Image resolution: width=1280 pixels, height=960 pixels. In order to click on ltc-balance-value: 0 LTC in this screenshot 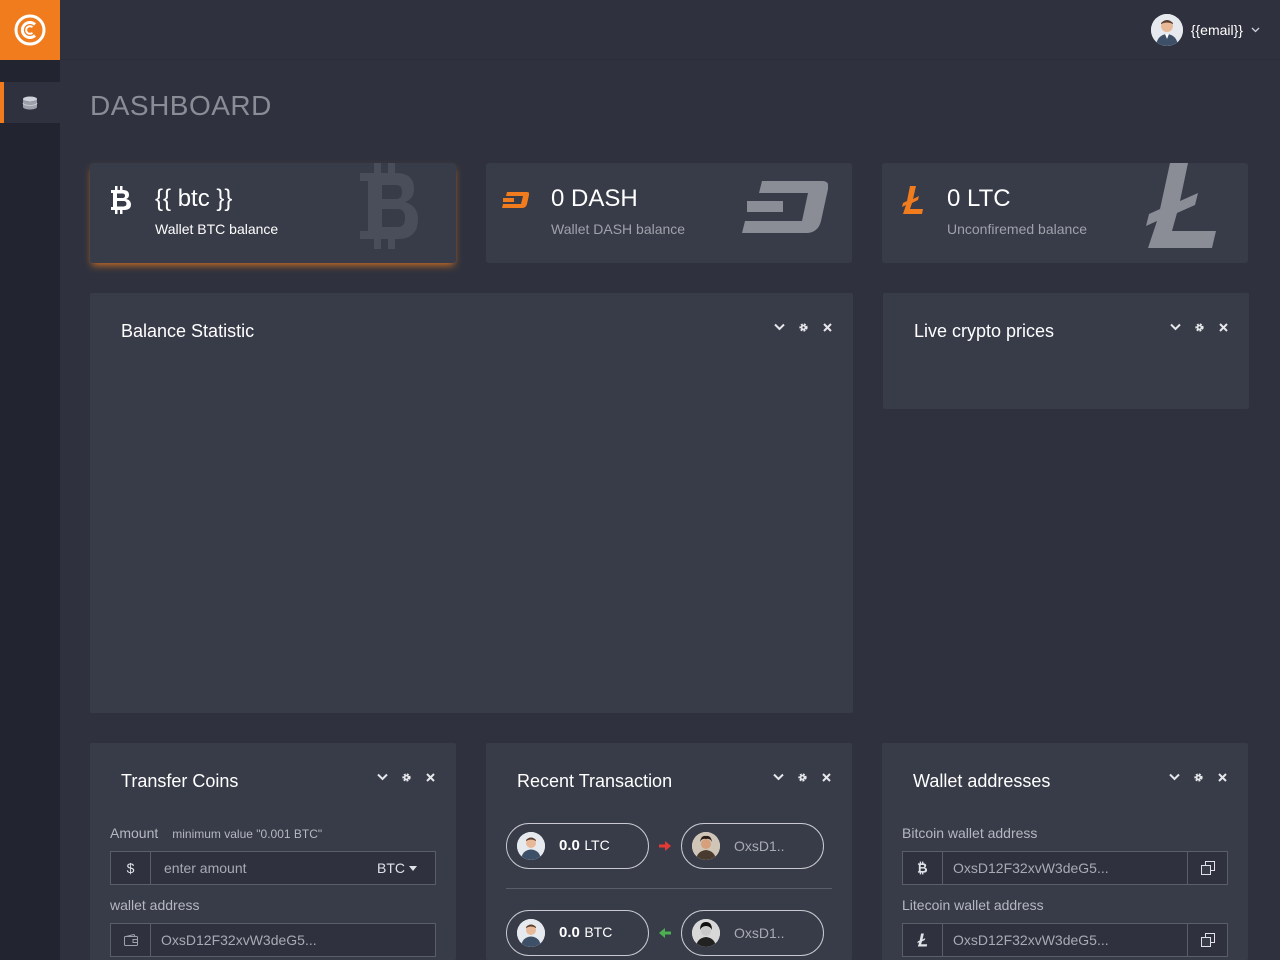, I will do `click(979, 198)`.